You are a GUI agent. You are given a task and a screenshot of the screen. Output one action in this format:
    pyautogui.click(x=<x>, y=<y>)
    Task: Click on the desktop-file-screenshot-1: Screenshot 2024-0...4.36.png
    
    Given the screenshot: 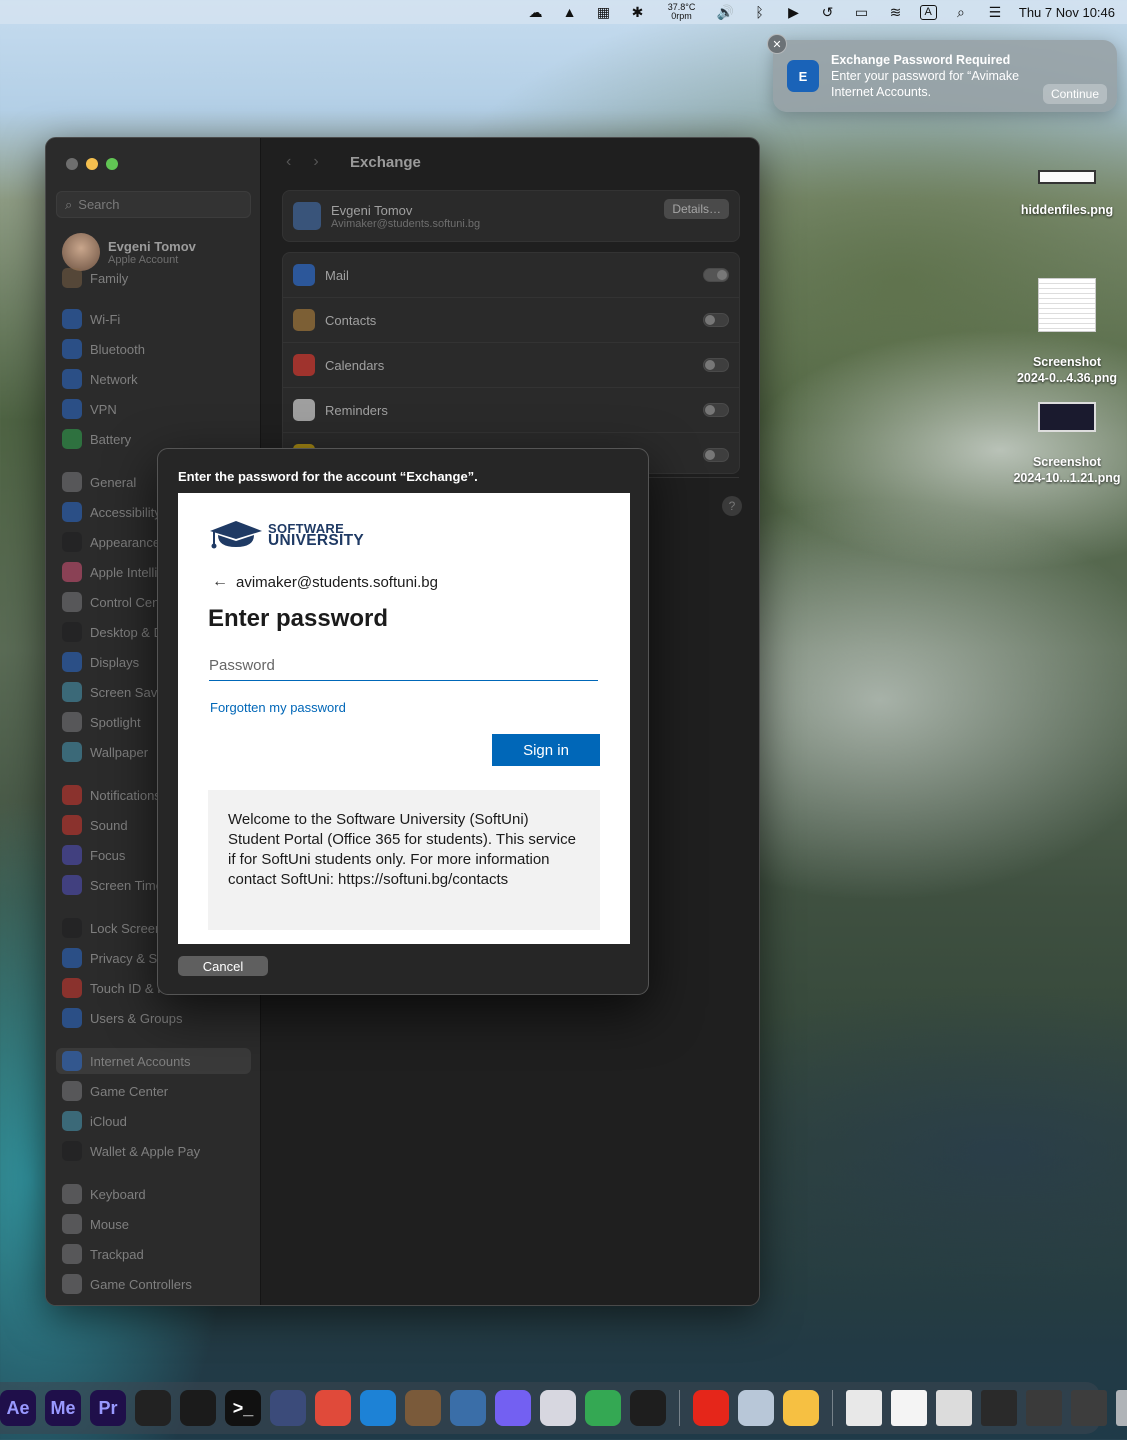 What is the action you would take?
    pyautogui.click(x=1067, y=332)
    